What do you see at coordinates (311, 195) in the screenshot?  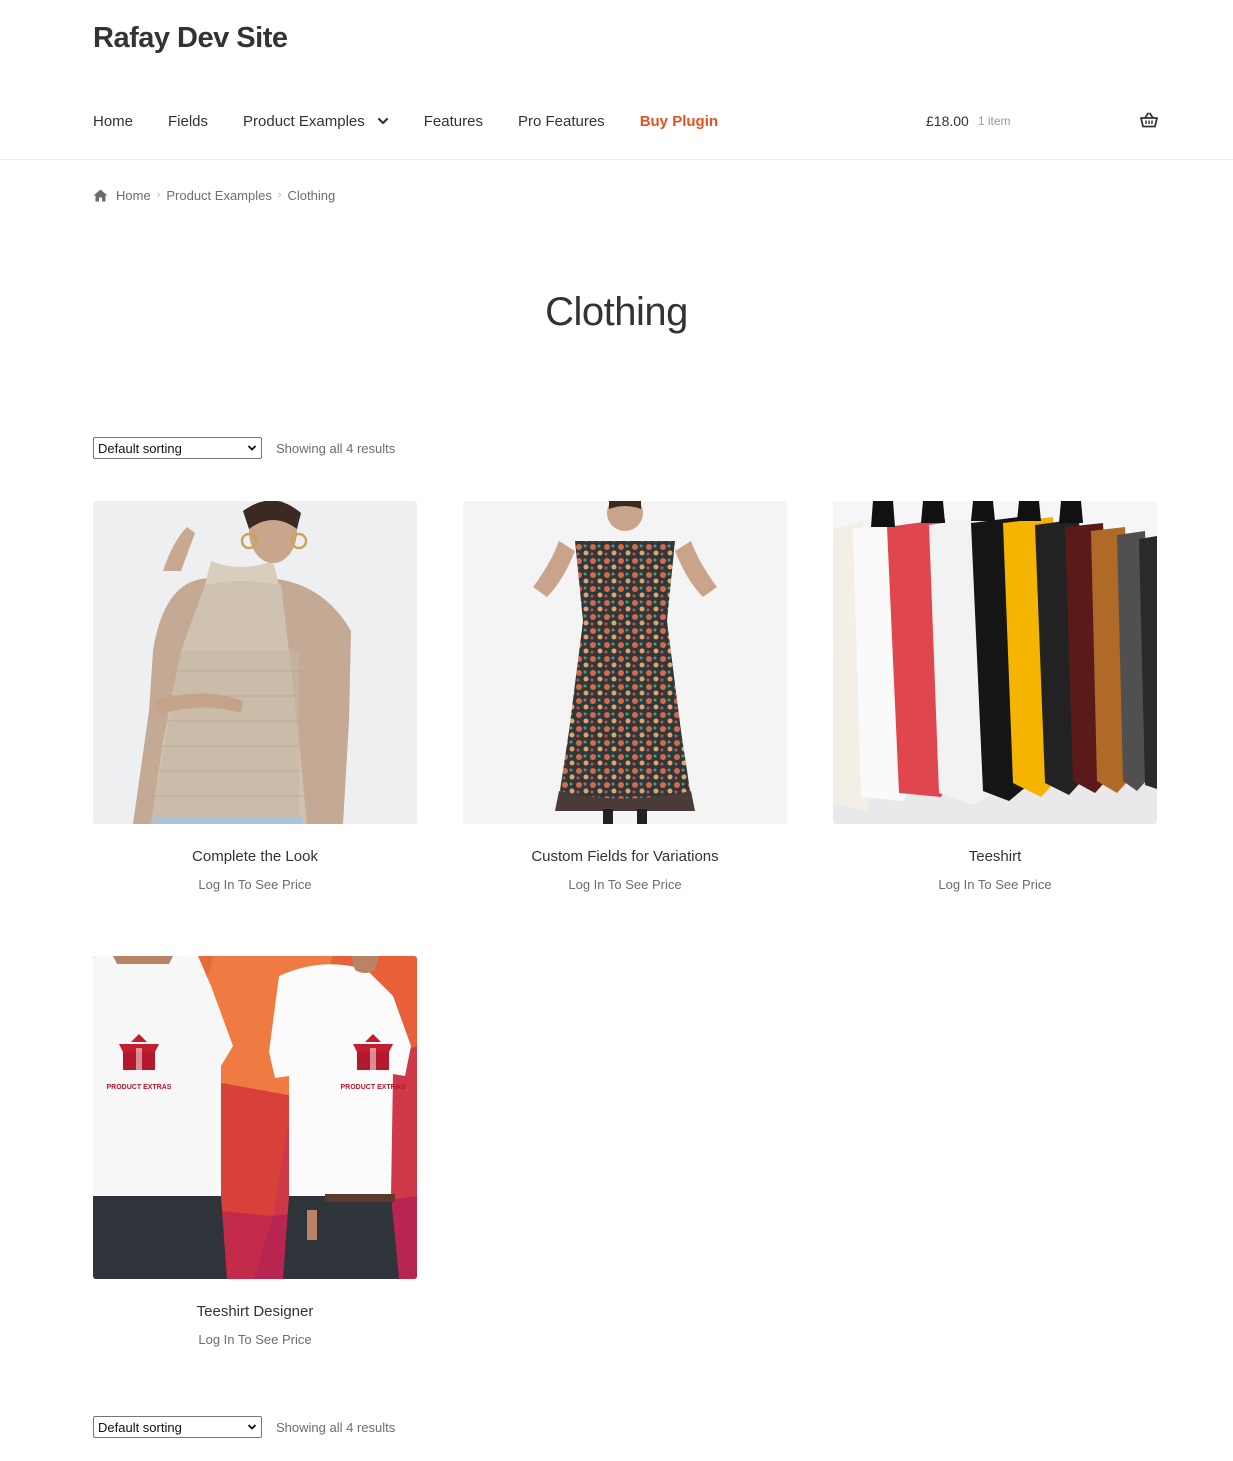 I see `breadcrumb-current: Clothing` at bounding box center [311, 195].